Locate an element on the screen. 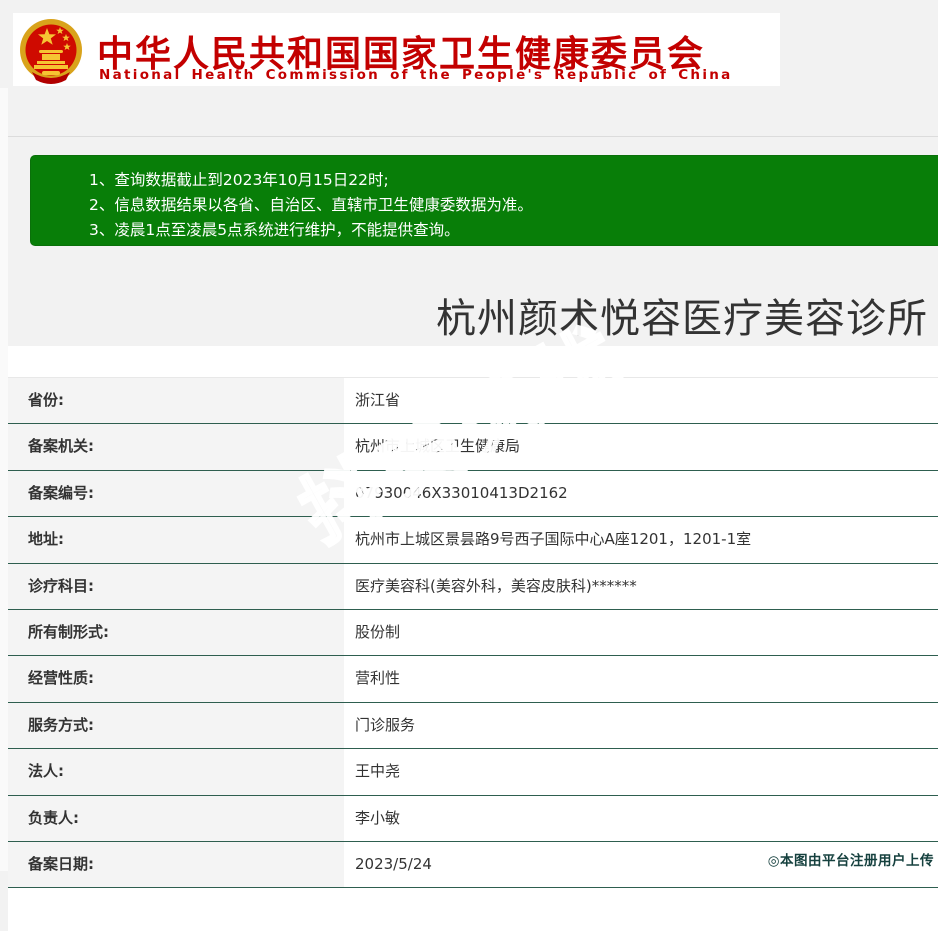 The image size is (938, 931). table-row-medical-subjects: 诊疗科目: 医疗美容科(美容外科，美容皮肤科)****** is located at coordinates (473, 586).